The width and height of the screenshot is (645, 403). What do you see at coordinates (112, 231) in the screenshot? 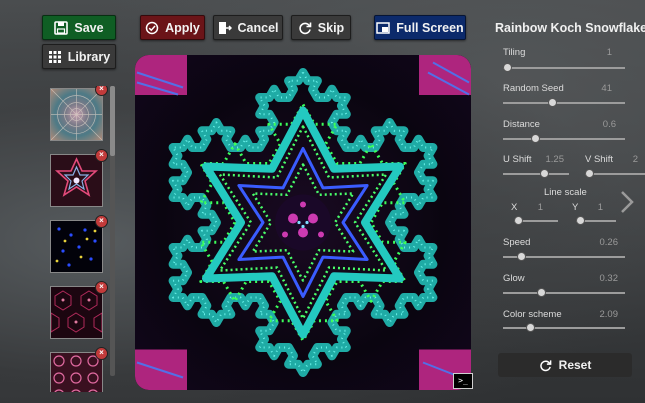
I see `library-scrollbar` at bounding box center [112, 231].